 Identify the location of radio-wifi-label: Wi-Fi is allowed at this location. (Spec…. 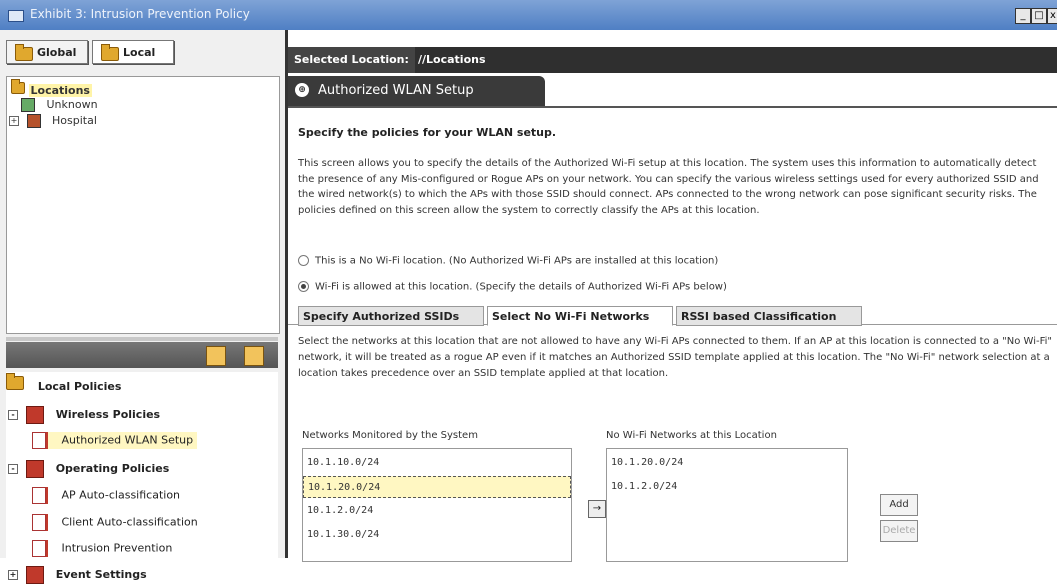
(521, 287).